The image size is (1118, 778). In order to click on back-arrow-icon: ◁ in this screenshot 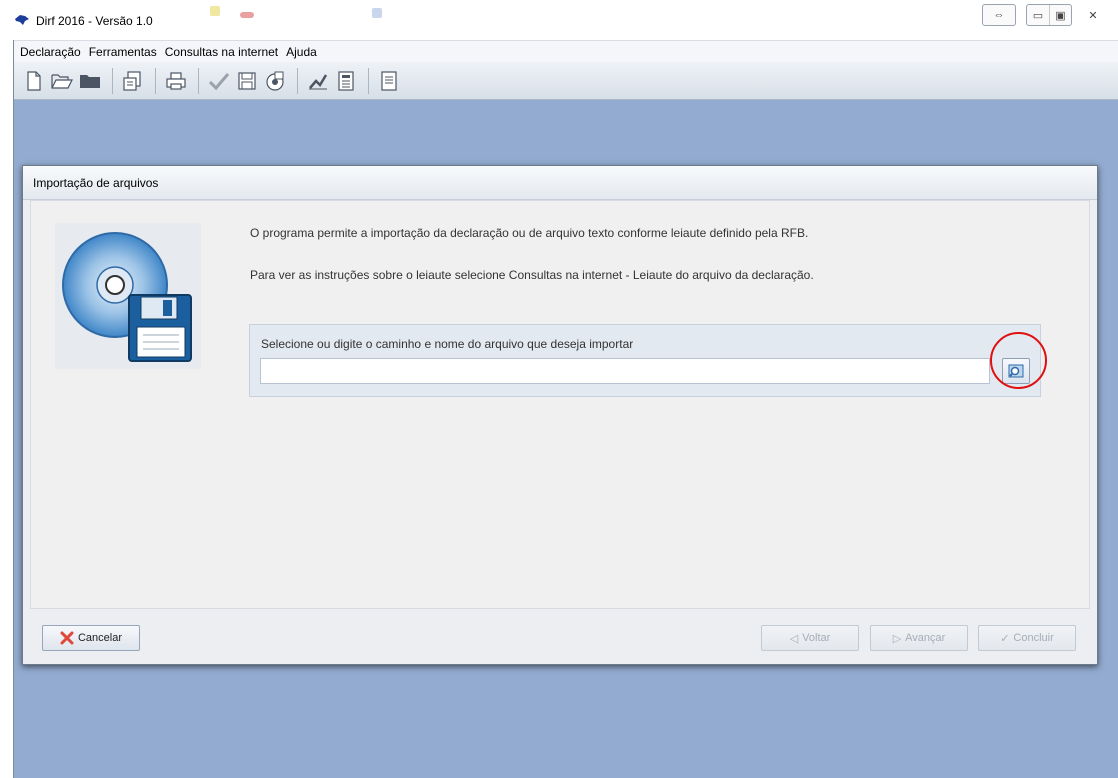, I will do `click(794, 638)`.